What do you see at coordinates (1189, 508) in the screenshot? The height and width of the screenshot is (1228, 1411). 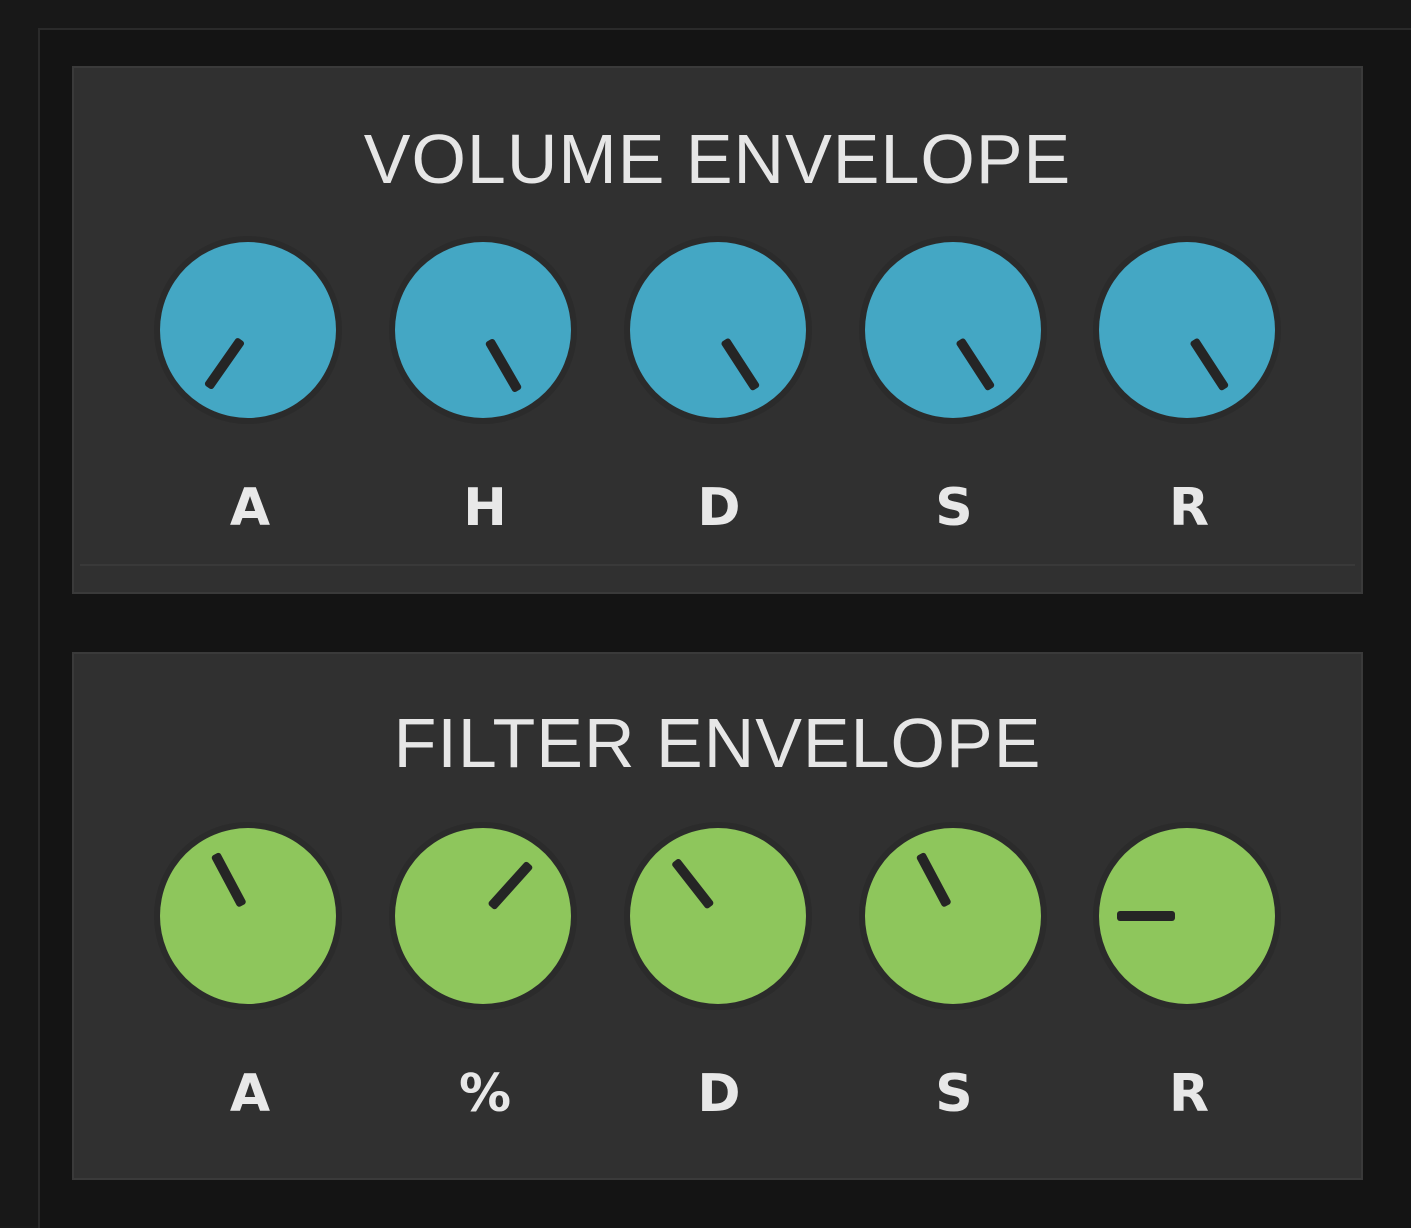 I see `volume-release-label: R` at bounding box center [1189, 508].